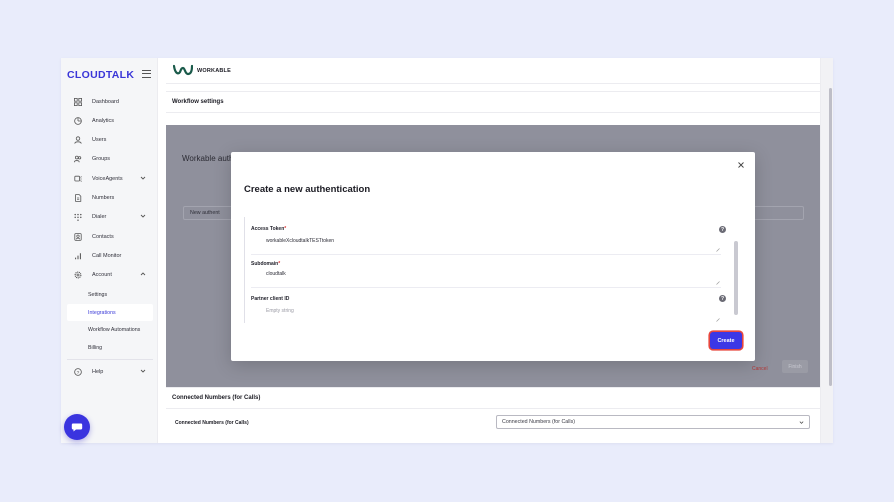 The height and width of the screenshot is (502, 894). What do you see at coordinates (78, 236) in the screenshot?
I see `contact-card-icon` at bounding box center [78, 236].